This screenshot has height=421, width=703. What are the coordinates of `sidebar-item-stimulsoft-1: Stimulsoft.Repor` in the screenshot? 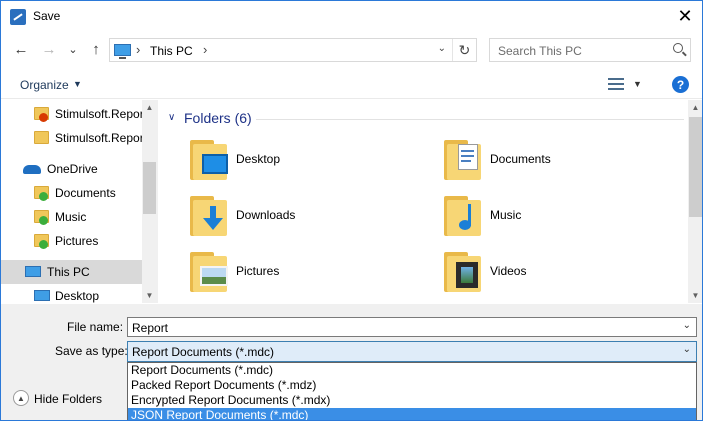 It's located at (71, 114).